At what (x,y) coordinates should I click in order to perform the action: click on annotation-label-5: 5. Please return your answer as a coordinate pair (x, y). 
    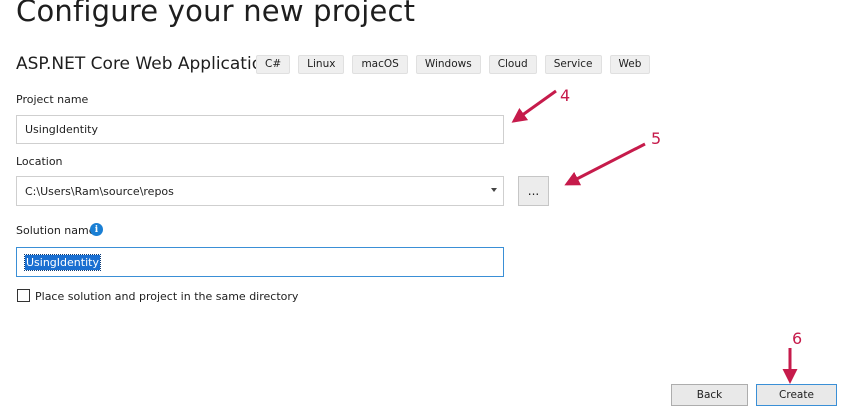
    Looking at the image, I should click on (656, 138).